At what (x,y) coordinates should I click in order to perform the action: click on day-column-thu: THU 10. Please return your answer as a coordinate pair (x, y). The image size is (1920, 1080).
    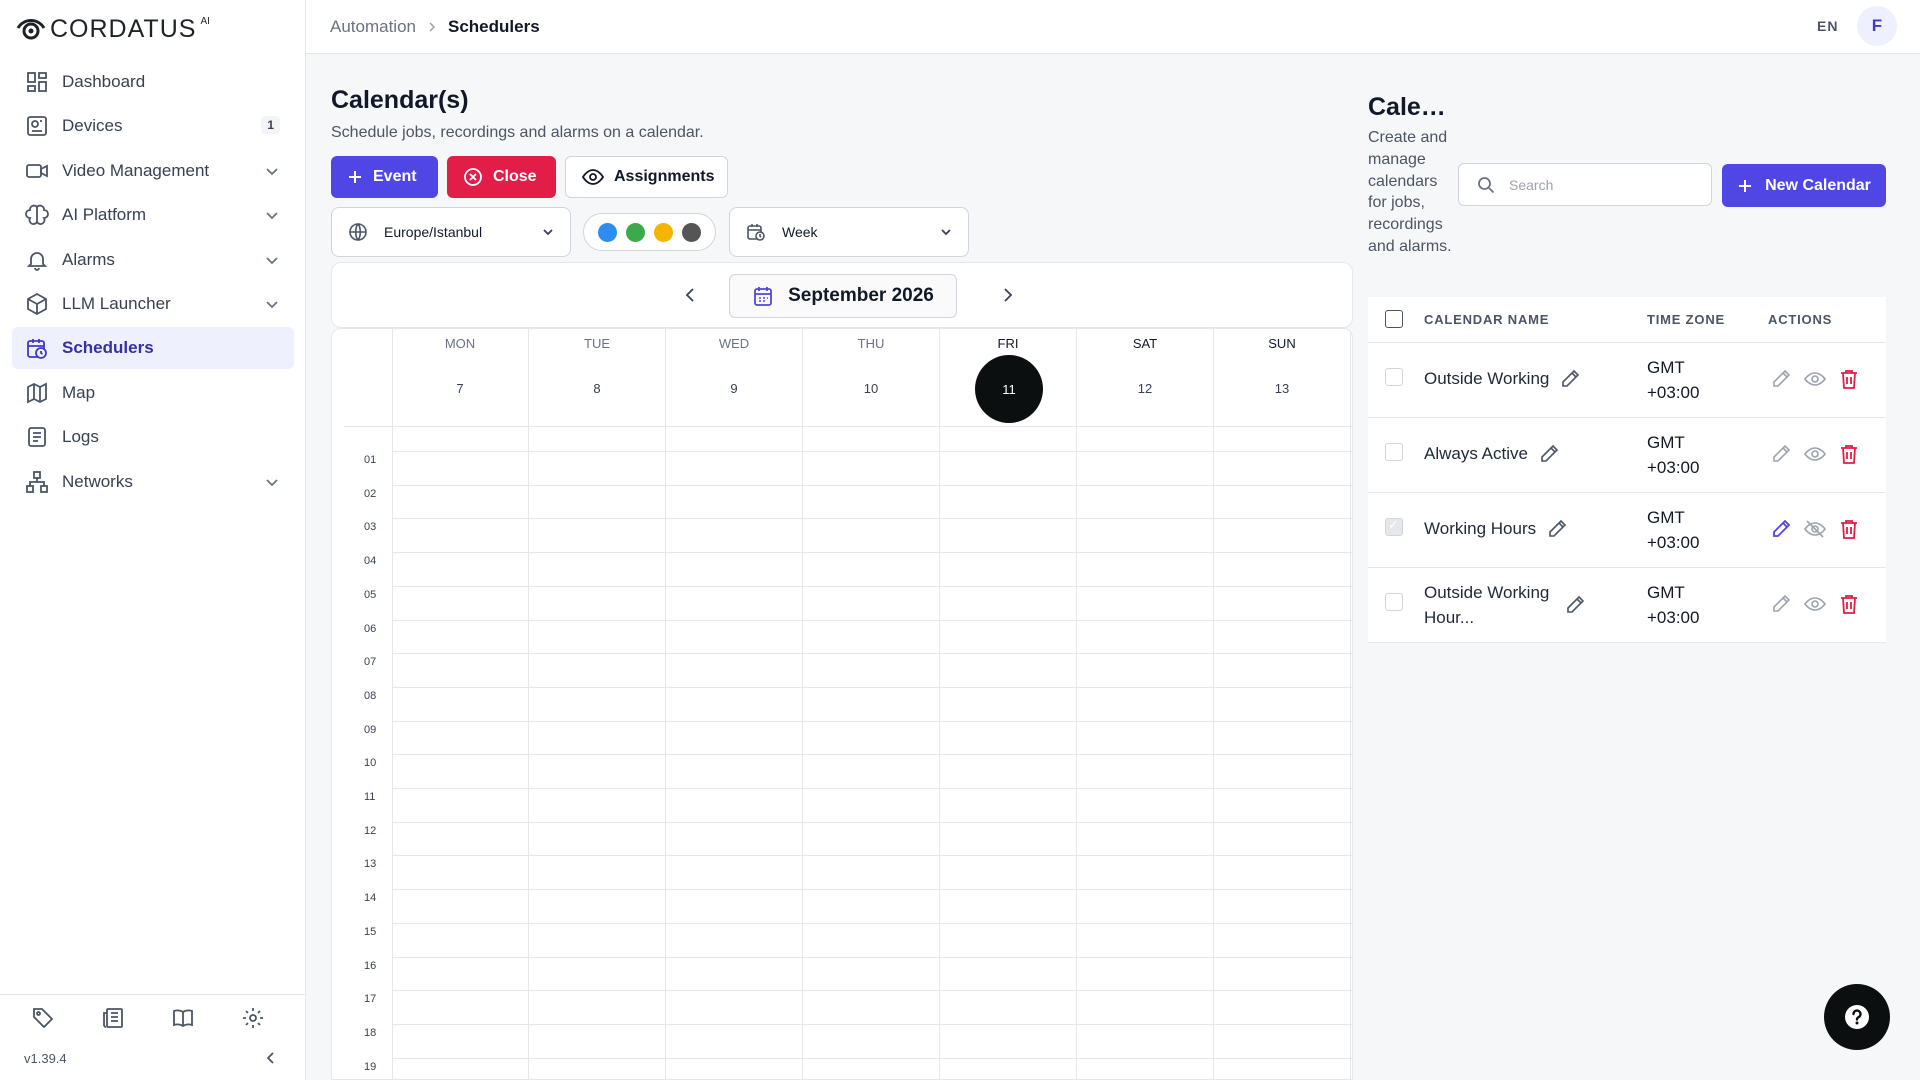
    Looking at the image, I should click on (871, 704).